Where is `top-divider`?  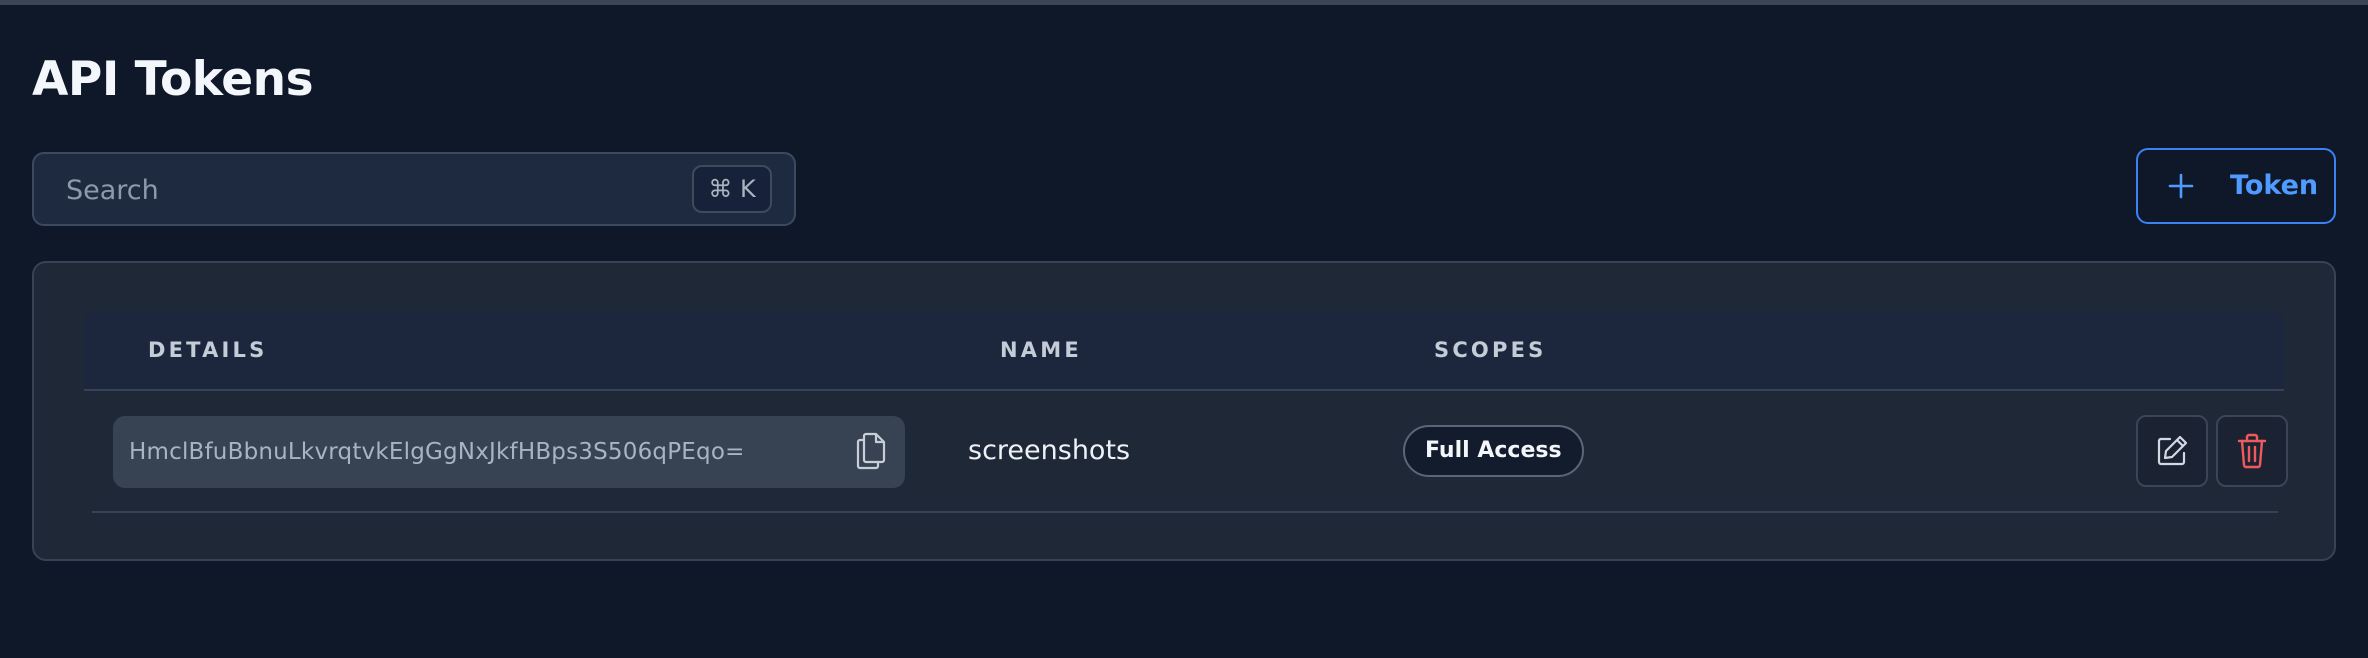 top-divider is located at coordinates (1184, 2).